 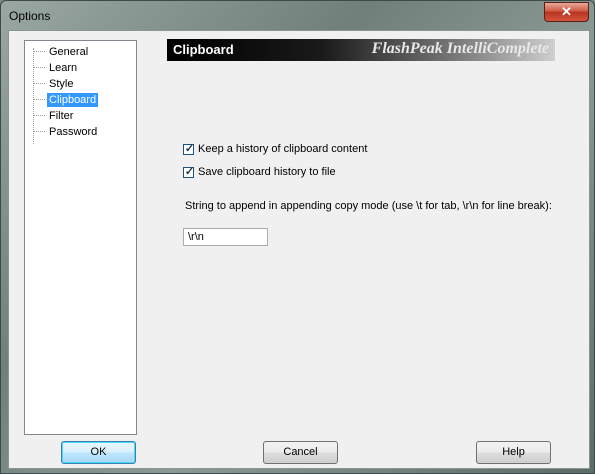 I want to click on title-bar: Options ✕, so click(x=297, y=16).